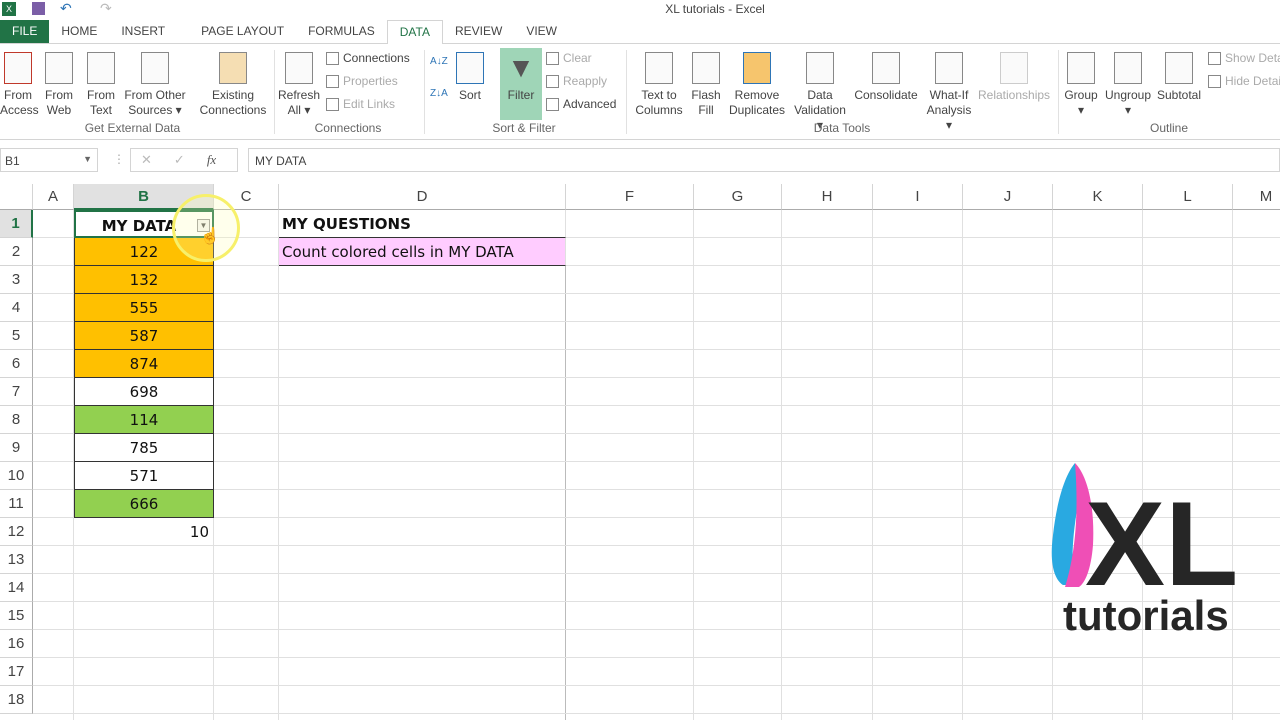 This screenshot has width=1280, height=720. What do you see at coordinates (53, 197) in the screenshot?
I see `column-header-A: A` at bounding box center [53, 197].